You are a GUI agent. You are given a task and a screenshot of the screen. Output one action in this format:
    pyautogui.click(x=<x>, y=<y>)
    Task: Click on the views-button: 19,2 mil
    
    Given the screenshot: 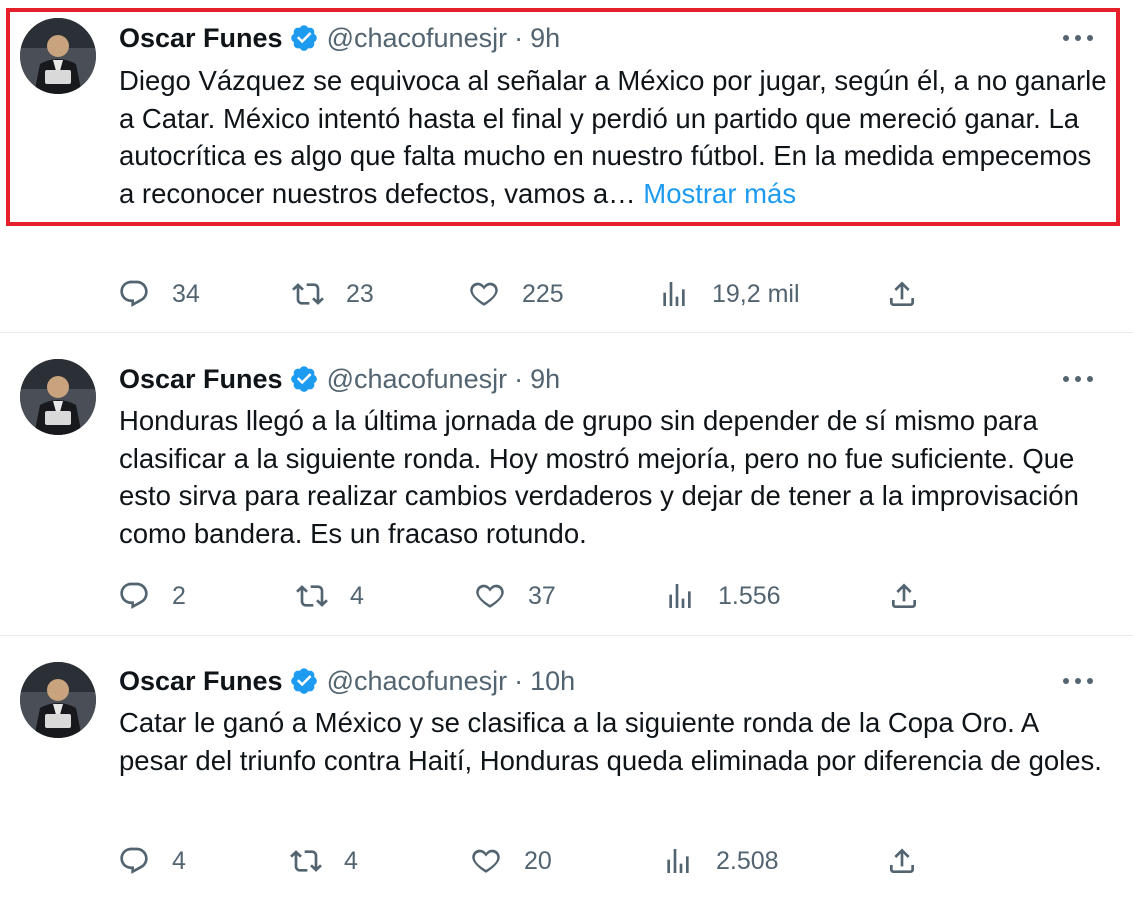 What is the action you would take?
    pyautogui.click(x=729, y=294)
    